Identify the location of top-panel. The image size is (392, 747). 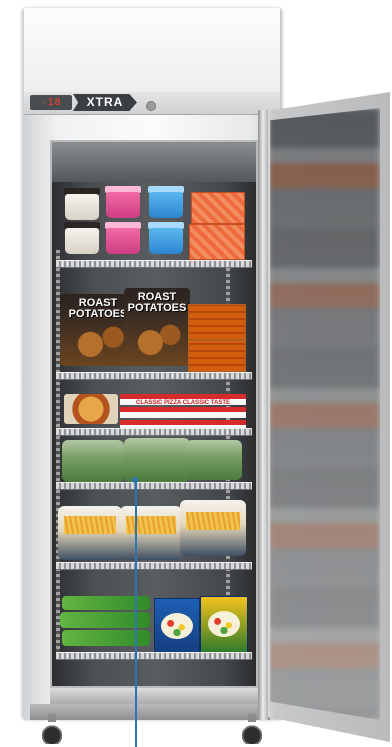
(152, 50).